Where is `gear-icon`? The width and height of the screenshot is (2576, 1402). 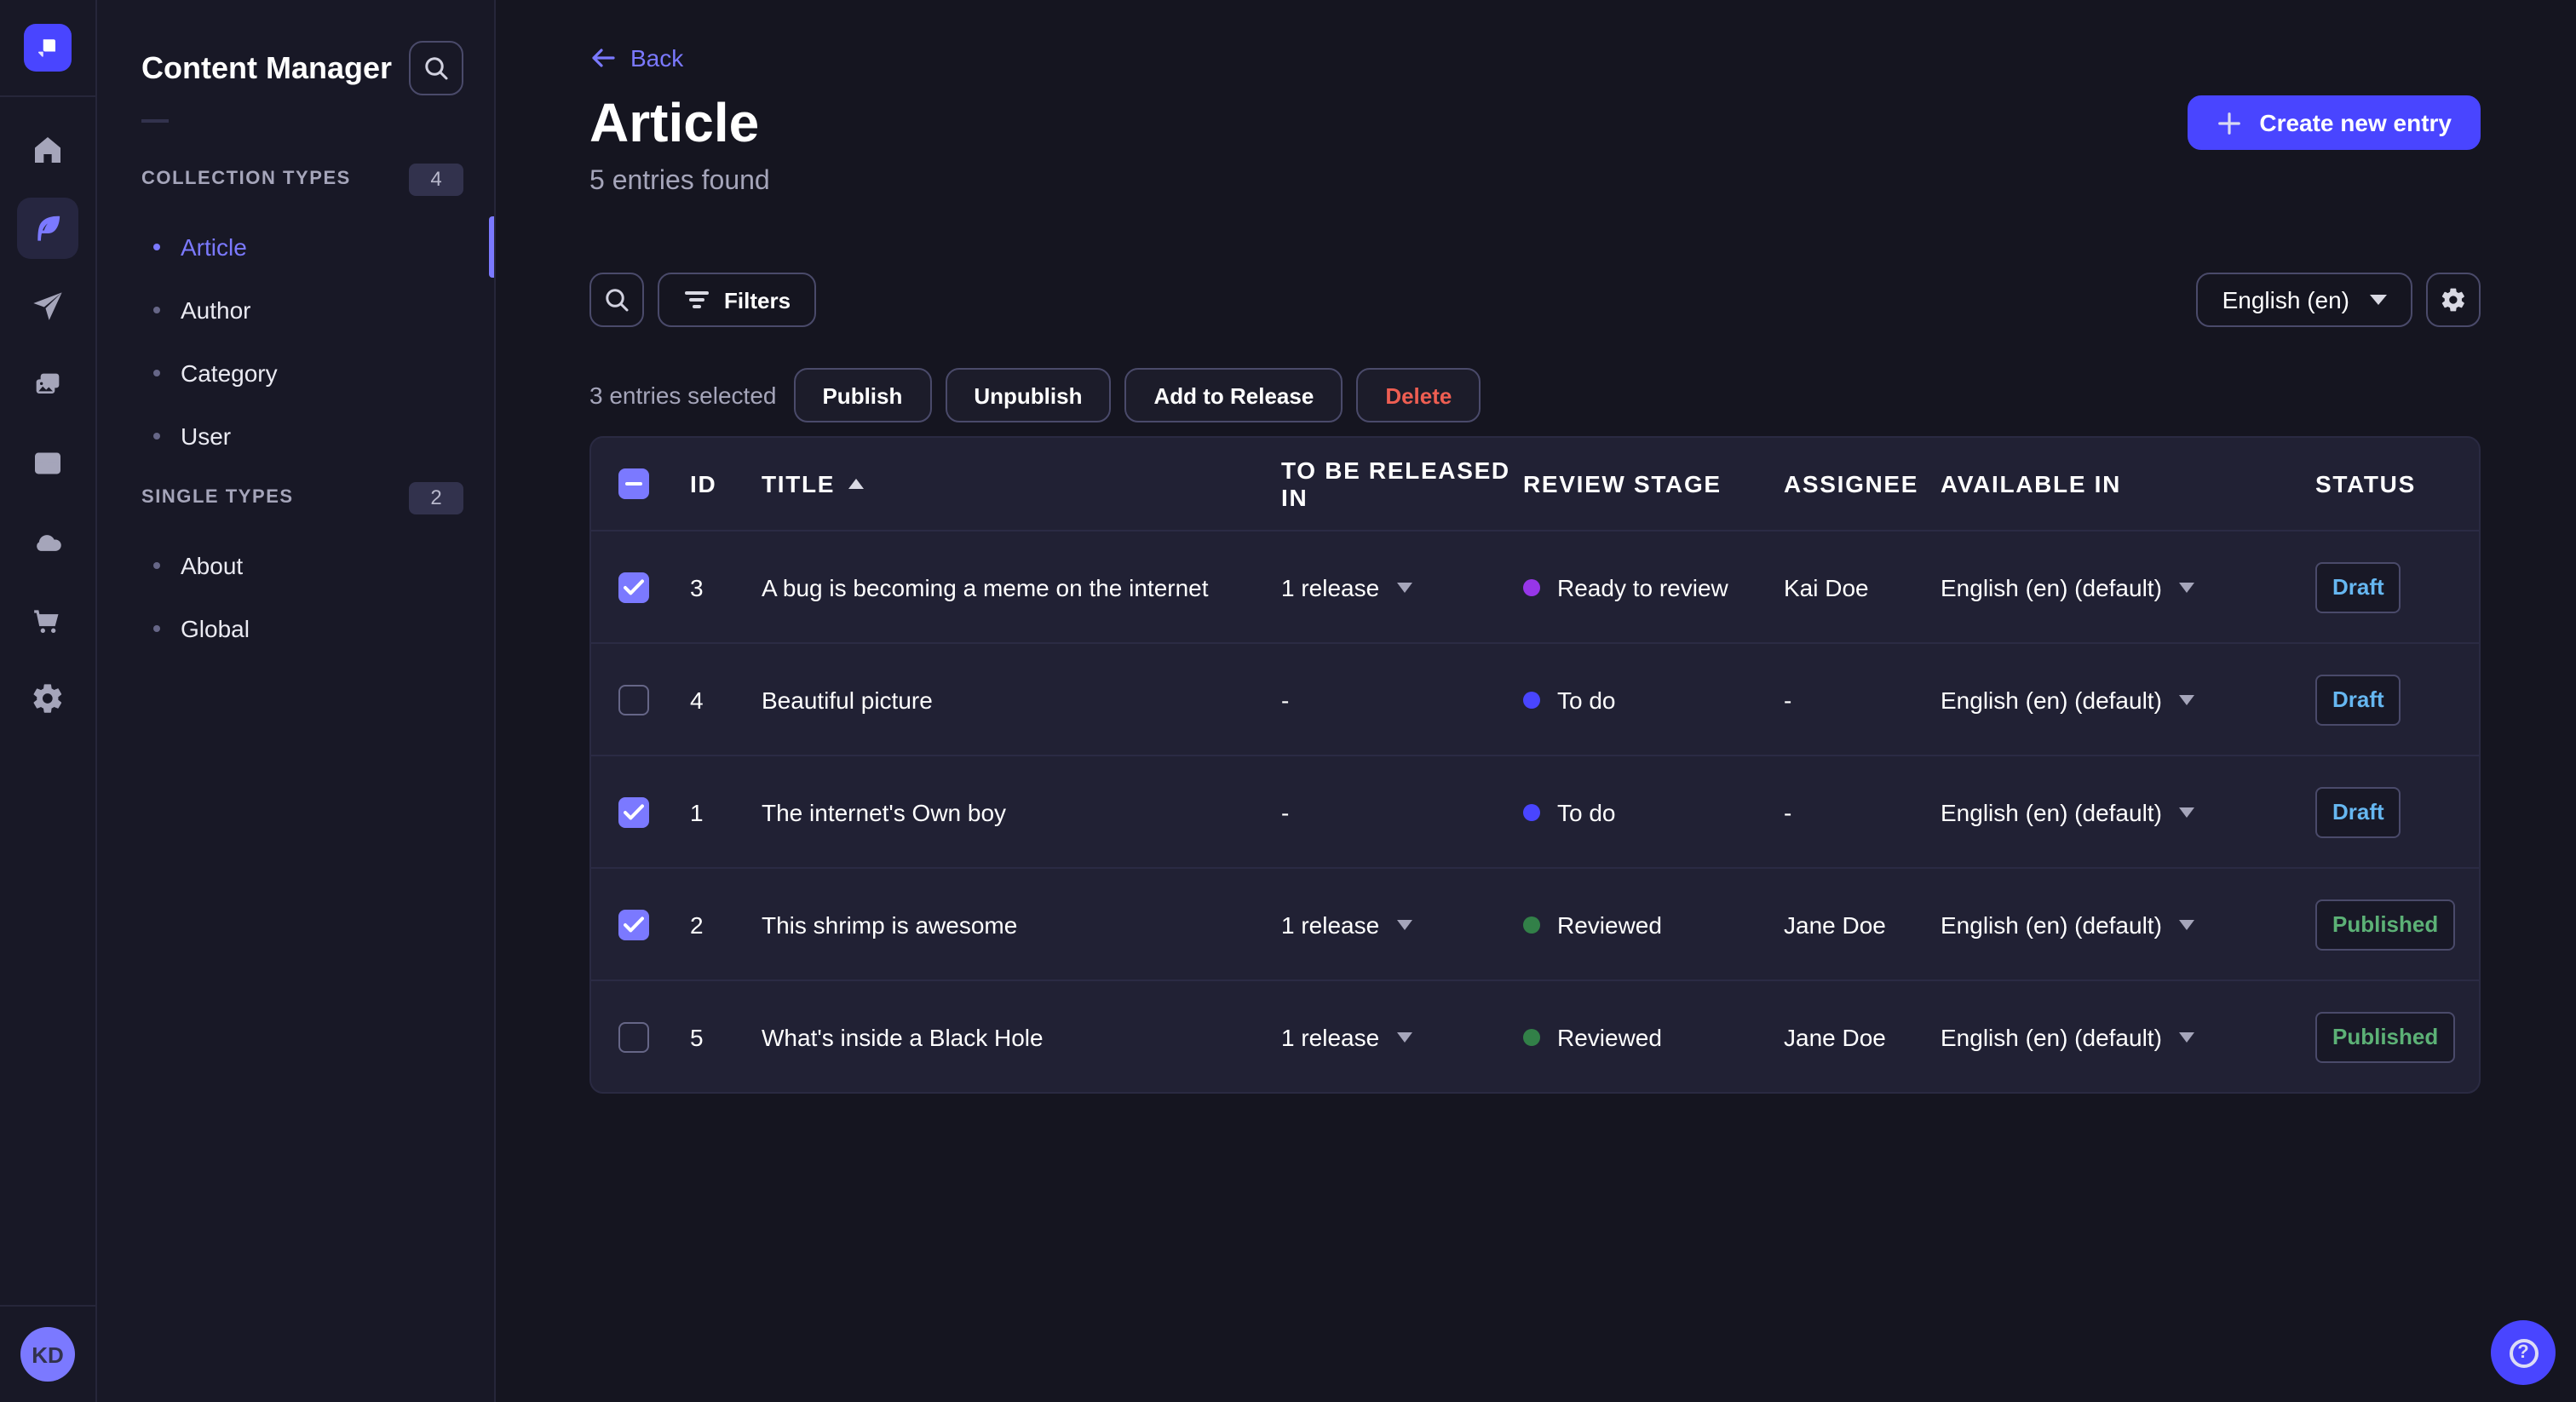
gear-icon is located at coordinates (2452, 300).